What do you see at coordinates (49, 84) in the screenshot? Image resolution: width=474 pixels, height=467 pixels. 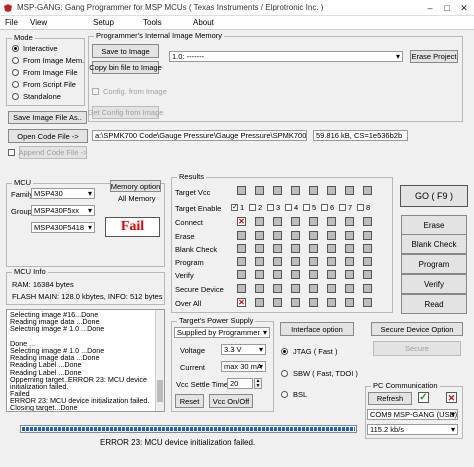 I see `mode-label-script-file: From Script File` at bounding box center [49, 84].